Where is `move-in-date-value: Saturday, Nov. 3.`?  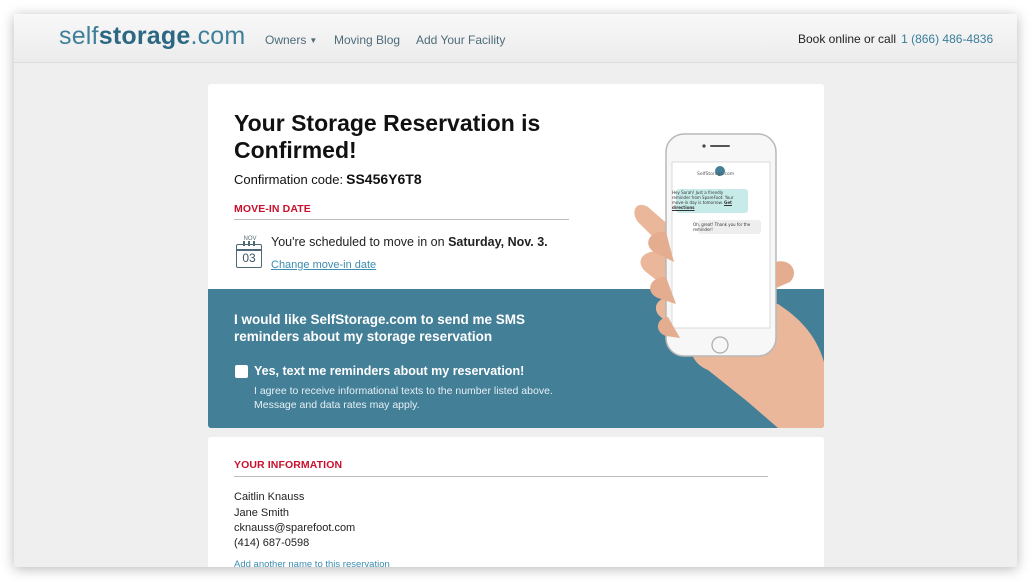
move-in-date-value: Saturday, Nov. 3. is located at coordinates (498, 242).